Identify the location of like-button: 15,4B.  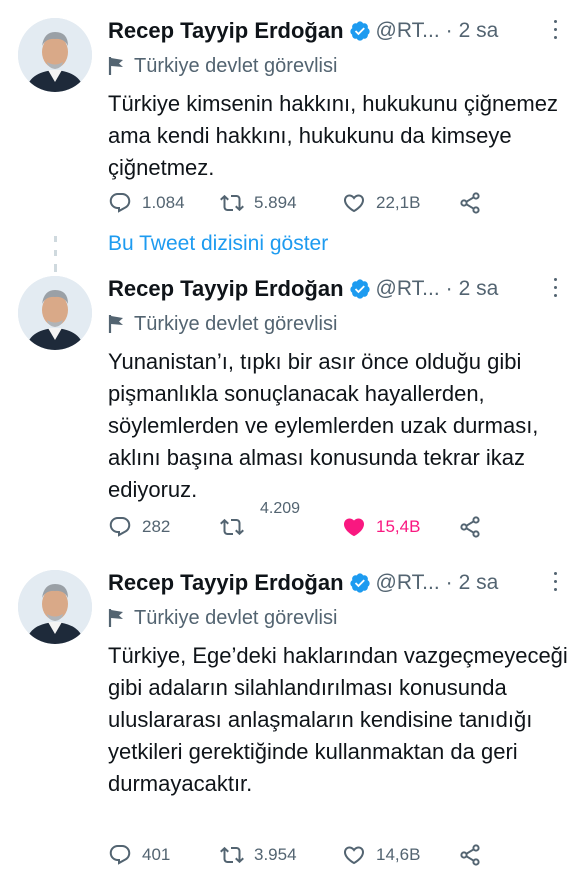
(381, 527).